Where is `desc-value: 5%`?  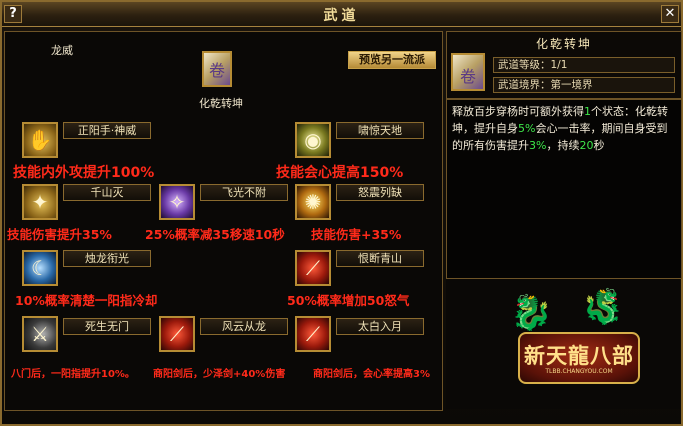 desc-value: 5% is located at coordinates (527, 128).